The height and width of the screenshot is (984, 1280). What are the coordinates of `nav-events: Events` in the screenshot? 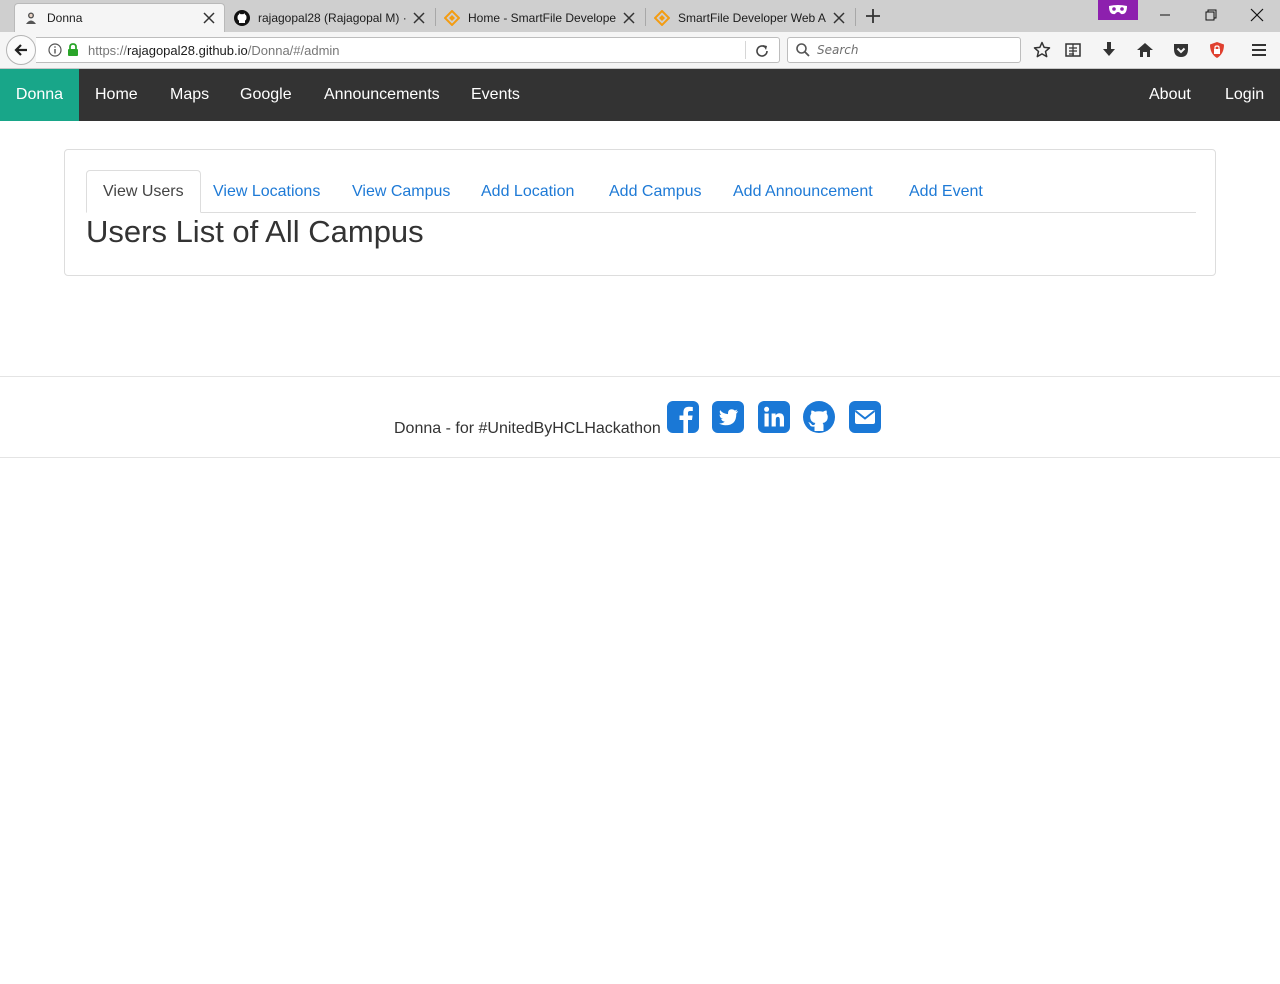 It's located at (495, 95).